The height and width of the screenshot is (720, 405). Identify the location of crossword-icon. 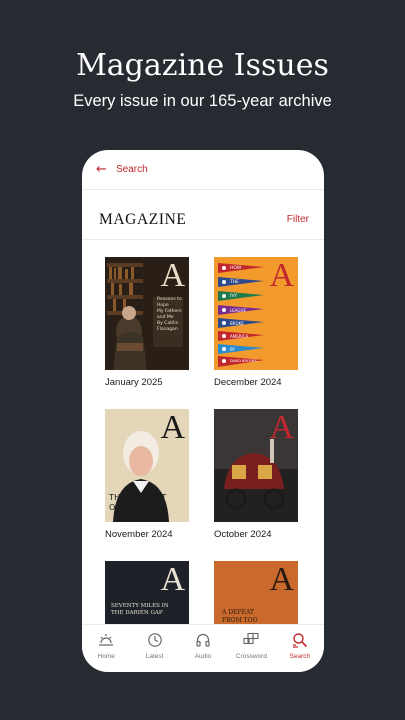
(251, 638).